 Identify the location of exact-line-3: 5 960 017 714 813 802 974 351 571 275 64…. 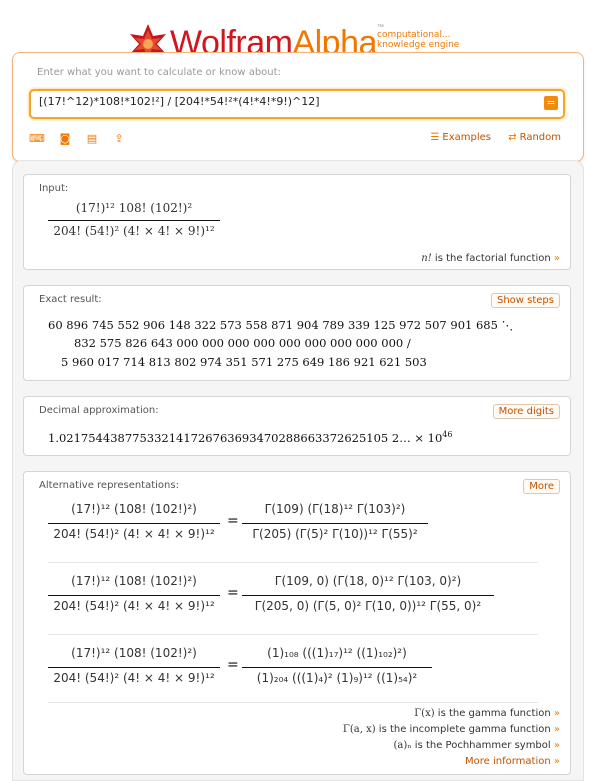
(244, 362).